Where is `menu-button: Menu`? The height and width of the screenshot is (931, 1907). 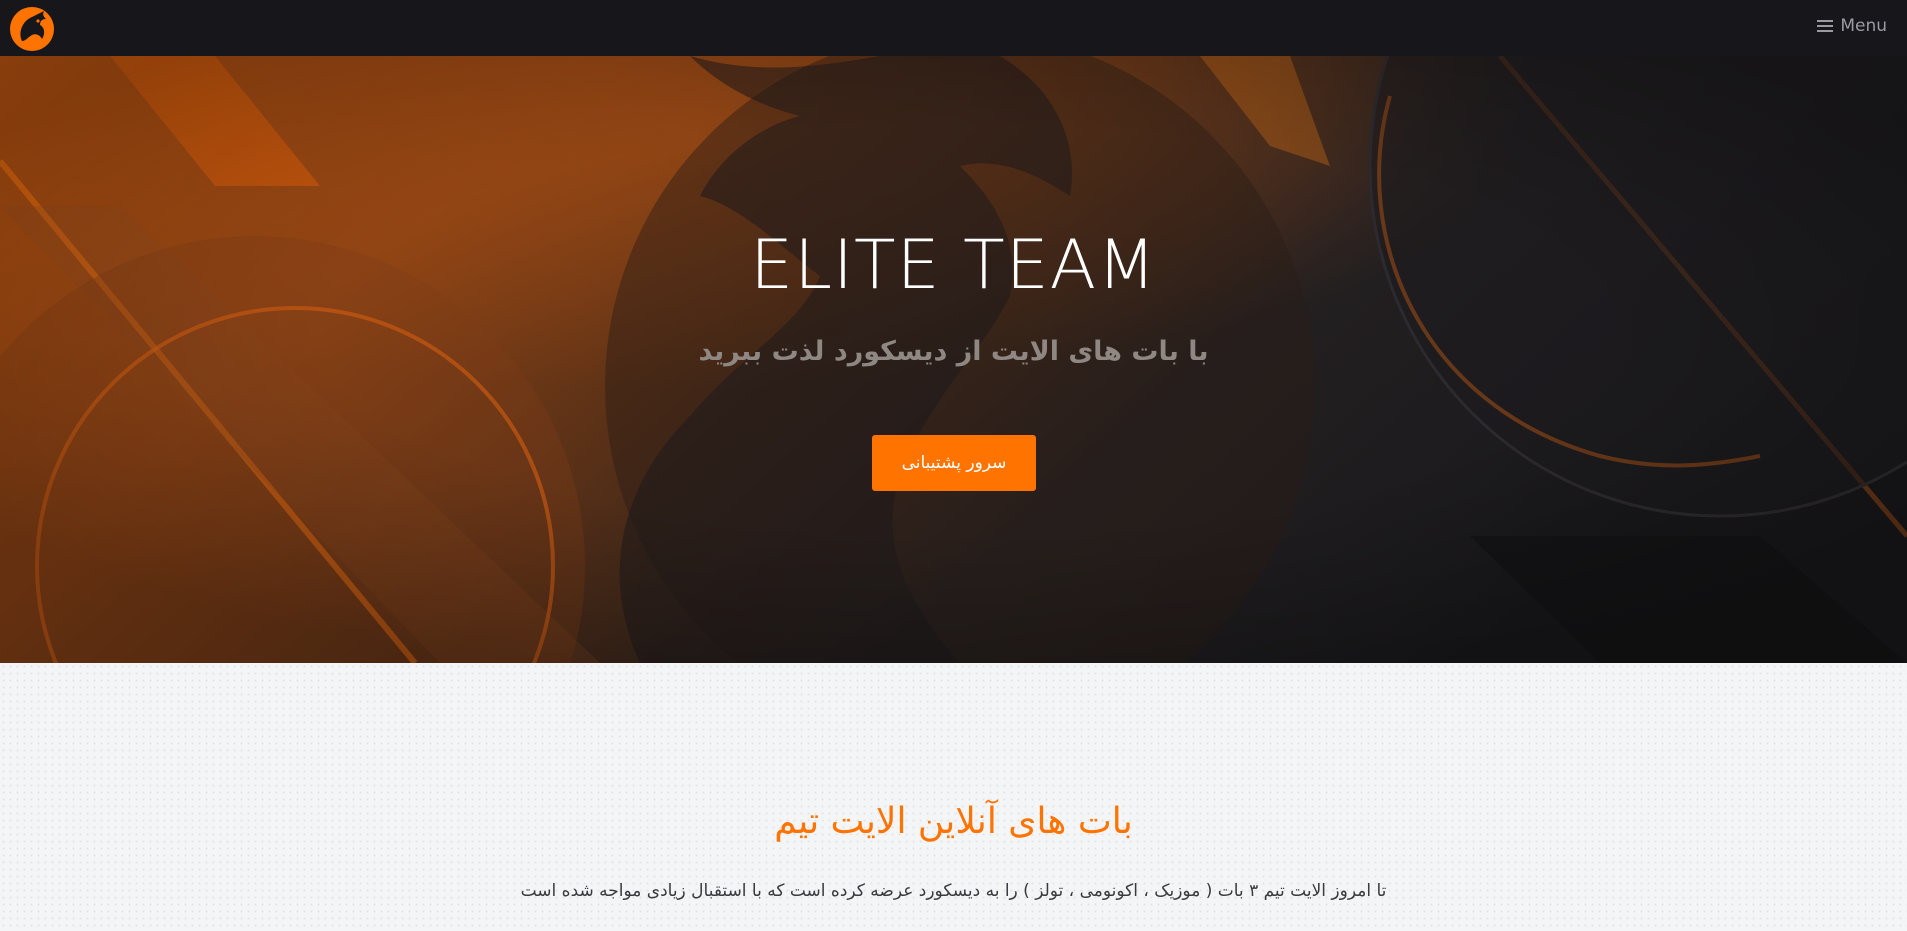
menu-button: Menu is located at coordinates (1852, 26).